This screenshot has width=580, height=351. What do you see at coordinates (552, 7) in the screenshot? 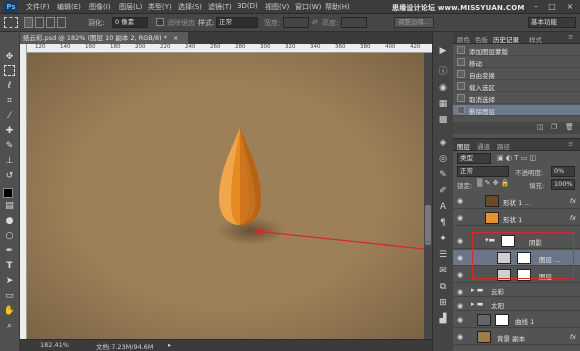
I see `maximize-button: □` at bounding box center [552, 7].